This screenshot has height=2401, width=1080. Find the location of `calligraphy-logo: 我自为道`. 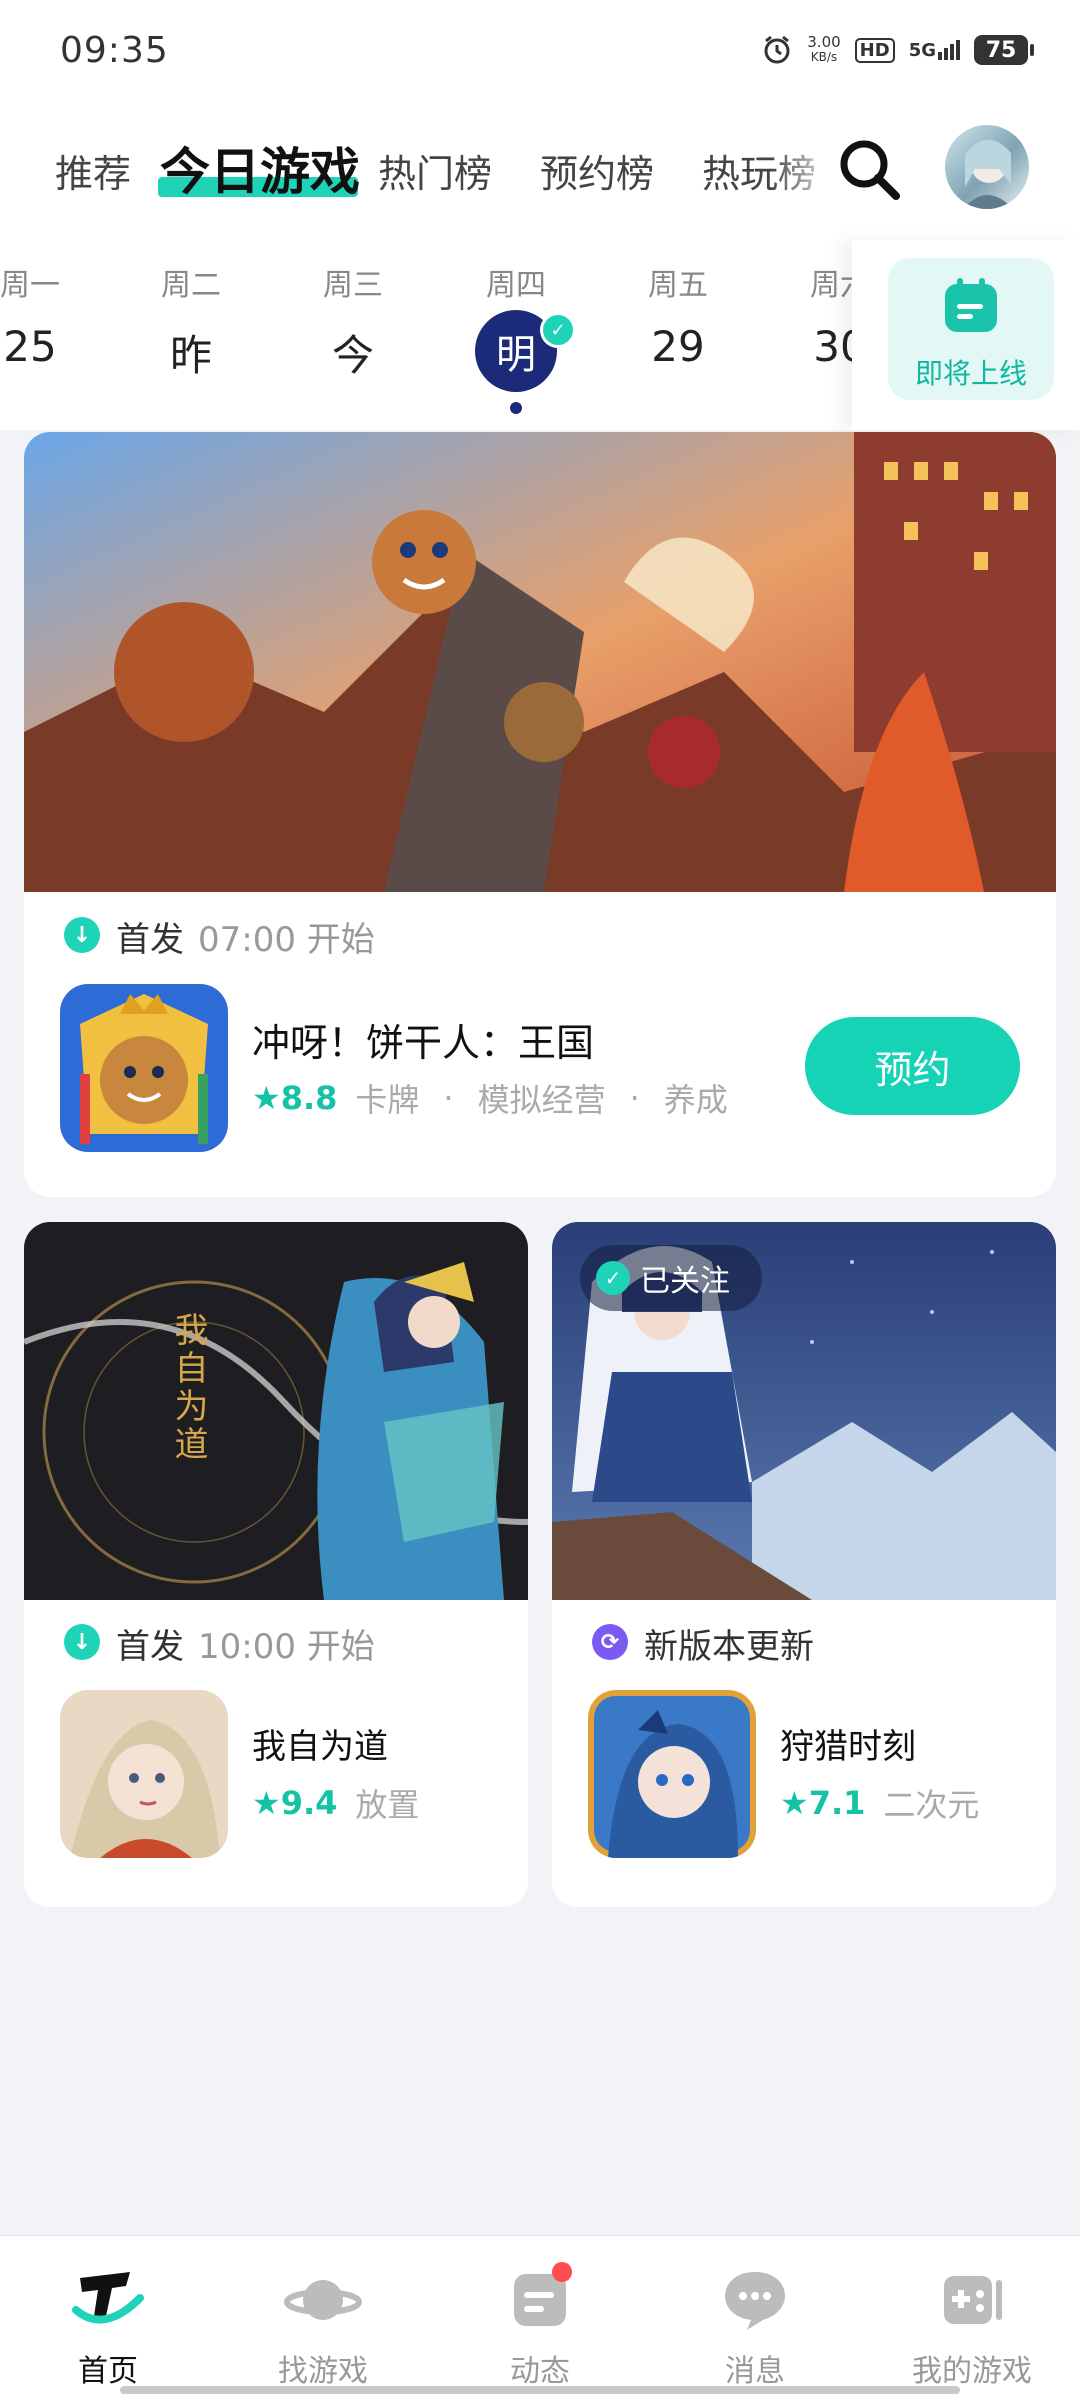

calligraphy-logo: 我自为道 is located at coordinates (188, 1388).